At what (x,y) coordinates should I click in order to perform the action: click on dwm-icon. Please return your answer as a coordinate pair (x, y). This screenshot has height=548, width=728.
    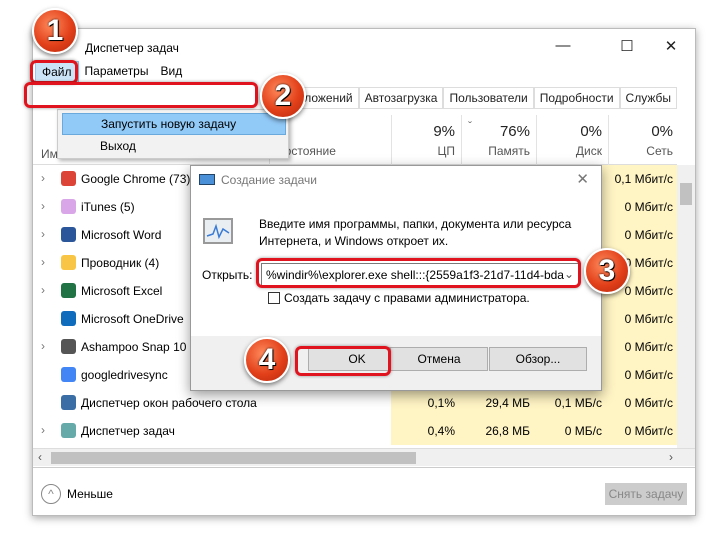
    Looking at the image, I should click on (68, 402).